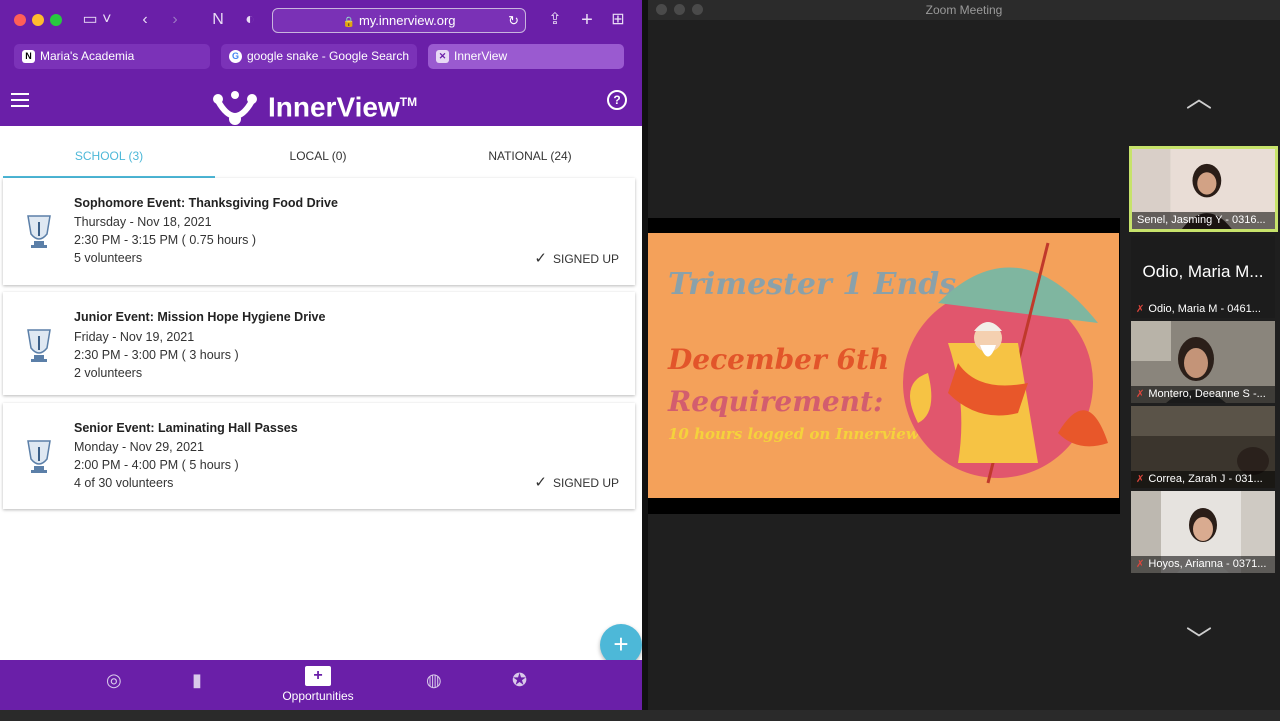  Describe the element at coordinates (519, 680) in the screenshot. I see `star-icon: ✪` at that location.